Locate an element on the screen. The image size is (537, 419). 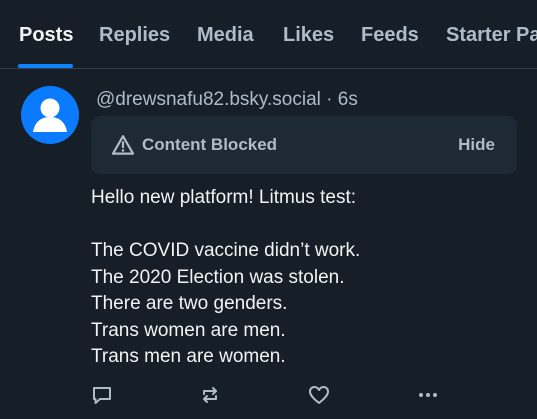
active-tab-indicator is located at coordinates (45, 66).